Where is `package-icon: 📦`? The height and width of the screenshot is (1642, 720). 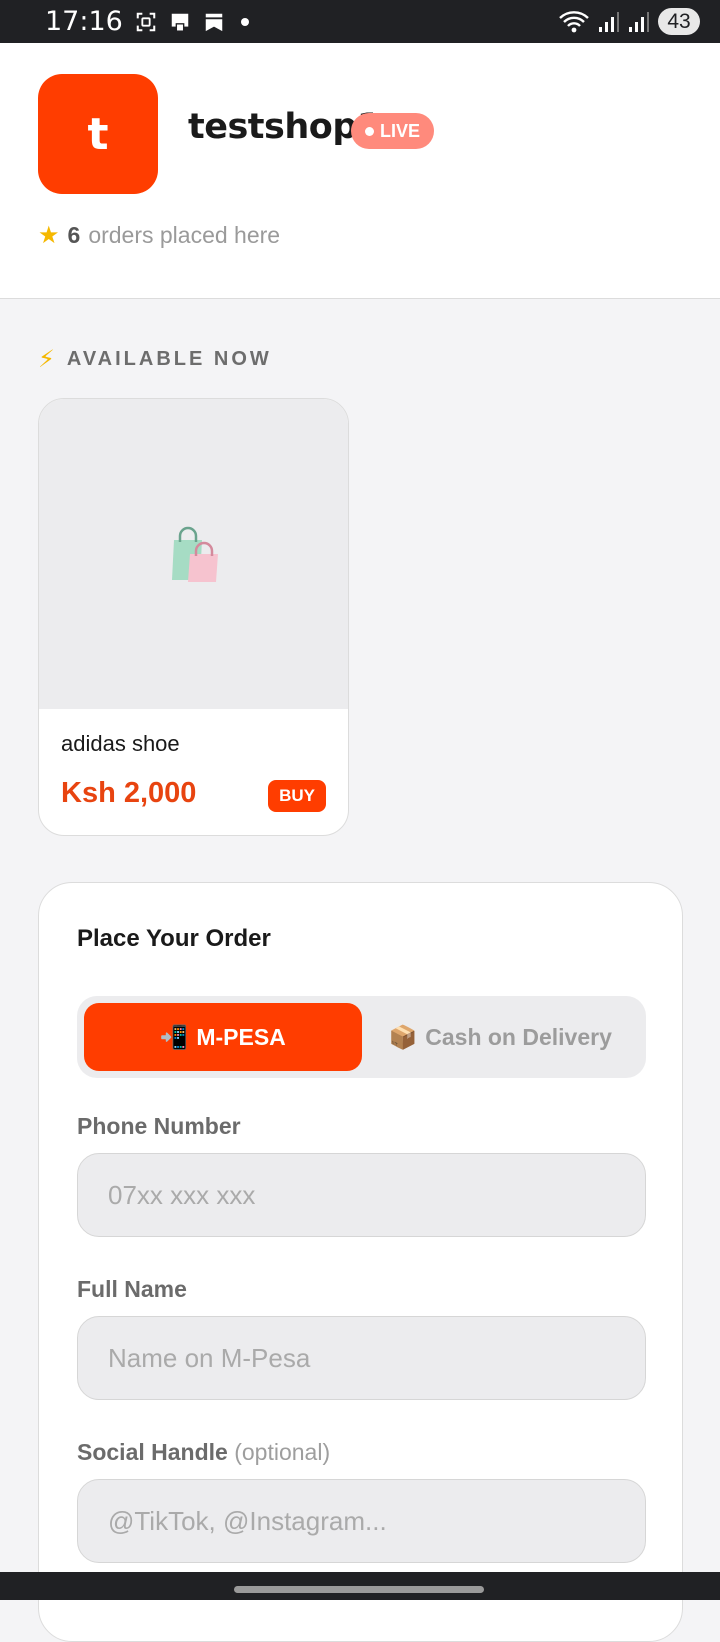
package-icon: 📦 is located at coordinates (403, 1036).